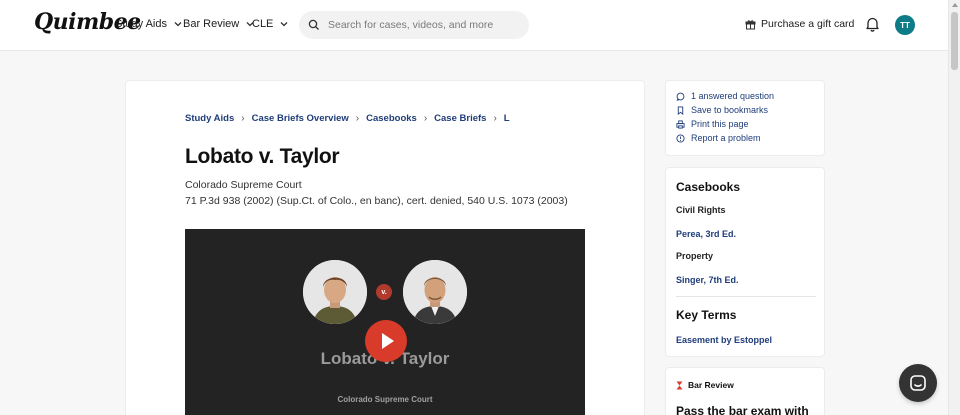  Describe the element at coordinates (872, 24) in the screenshot. I see `bell-icon` at that location.